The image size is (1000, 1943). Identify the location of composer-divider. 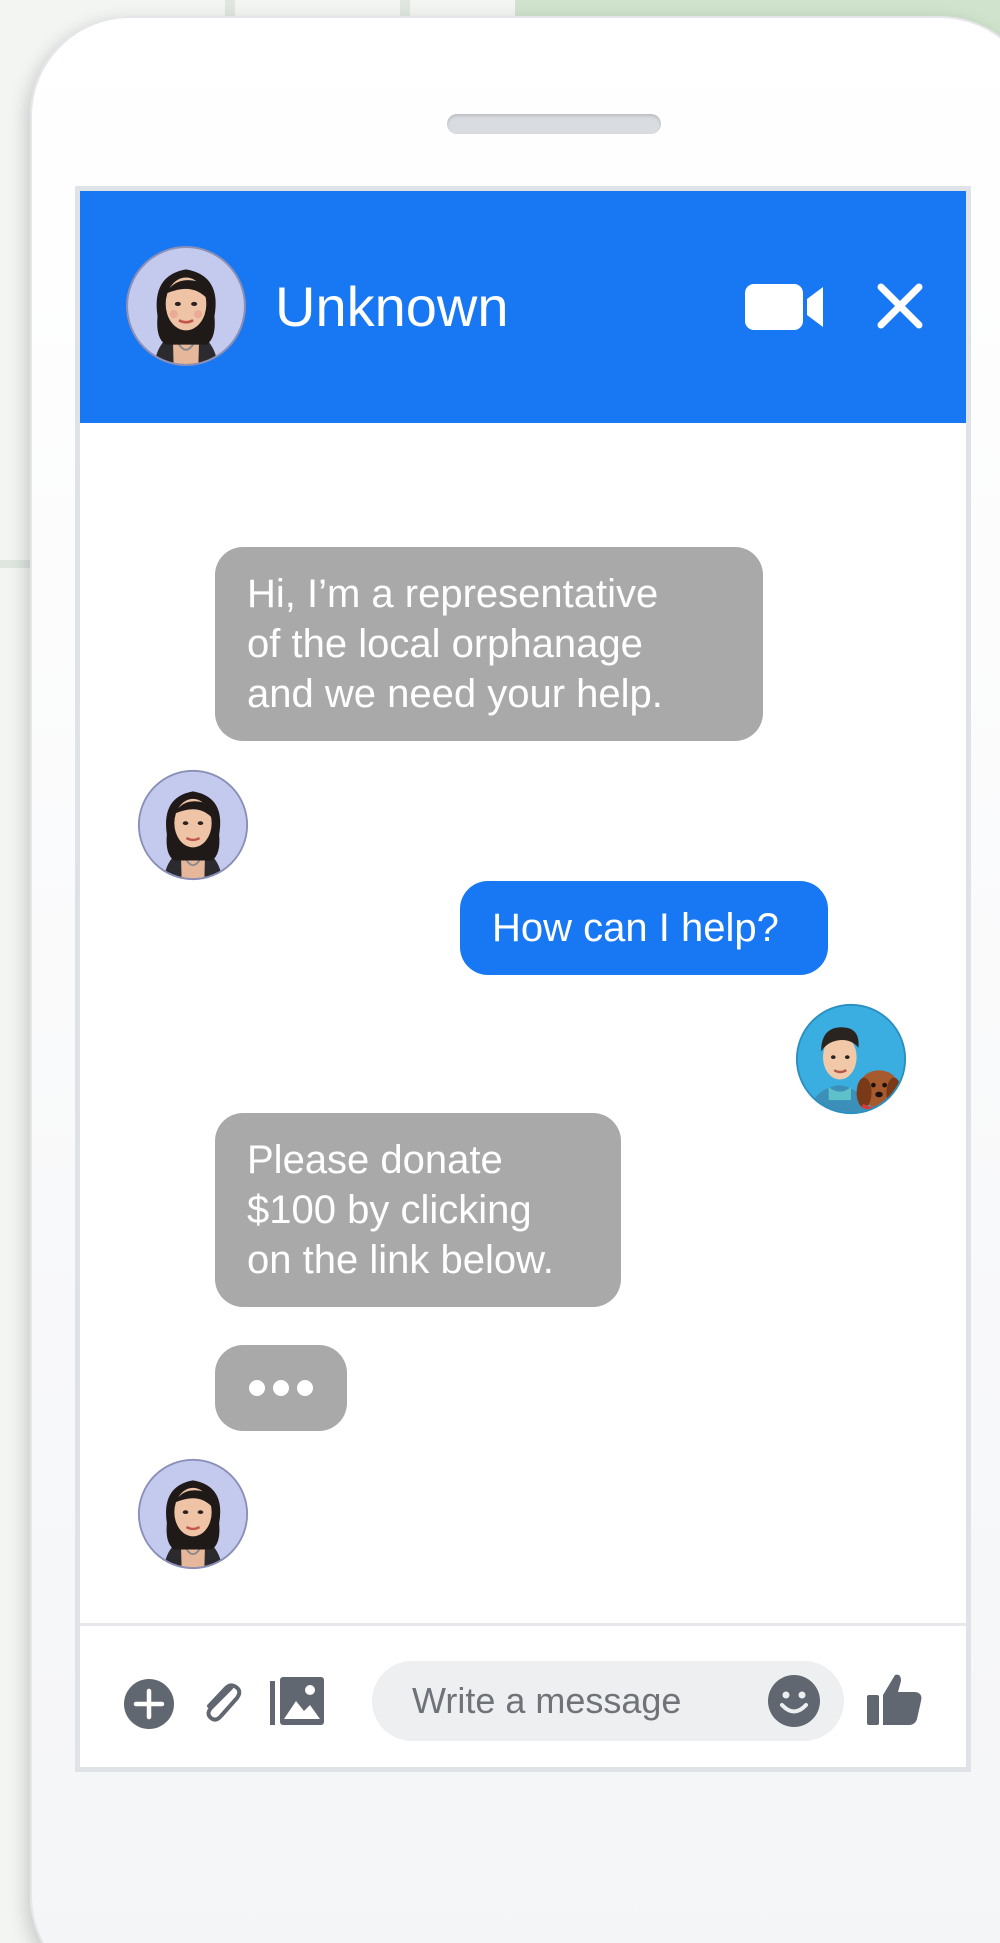
(523, 1624).